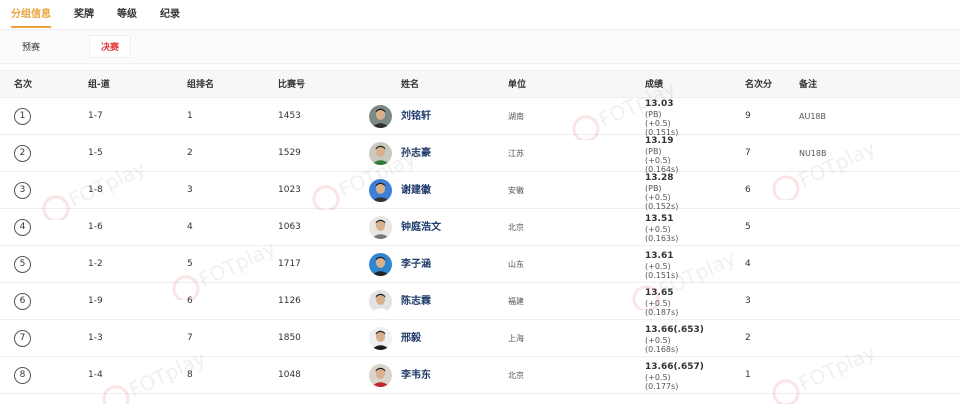  I want to click on tab-3: 纪录, so click(170, 15).